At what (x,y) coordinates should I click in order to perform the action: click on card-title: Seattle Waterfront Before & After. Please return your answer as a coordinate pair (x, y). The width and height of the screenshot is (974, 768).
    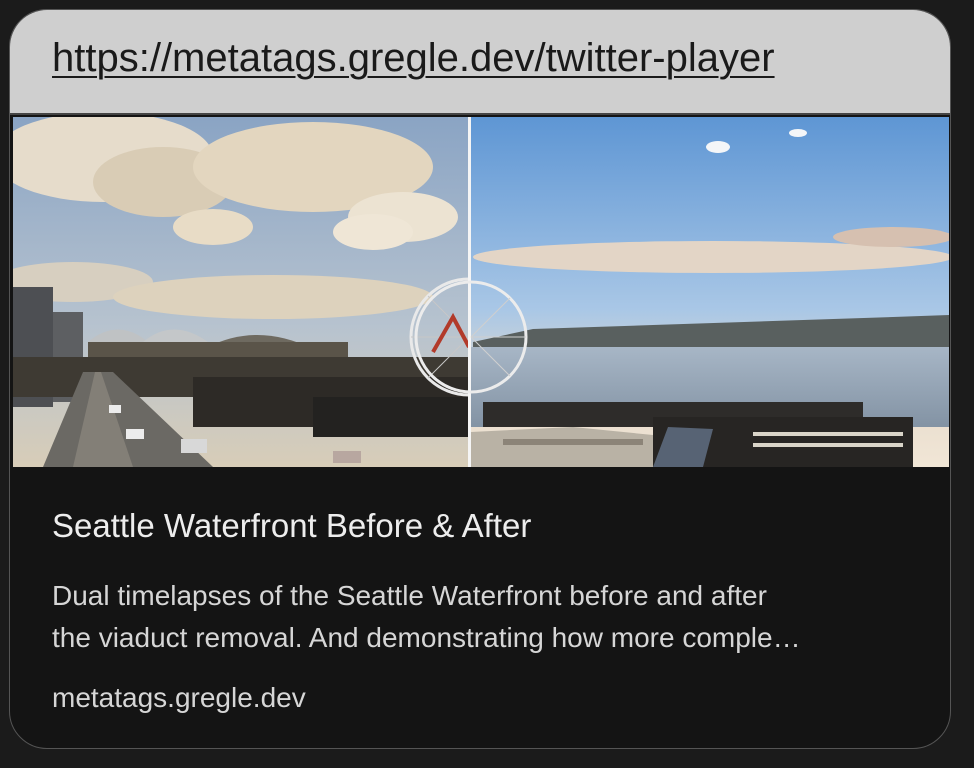
    Looking at the image, I should click on (291, 526).